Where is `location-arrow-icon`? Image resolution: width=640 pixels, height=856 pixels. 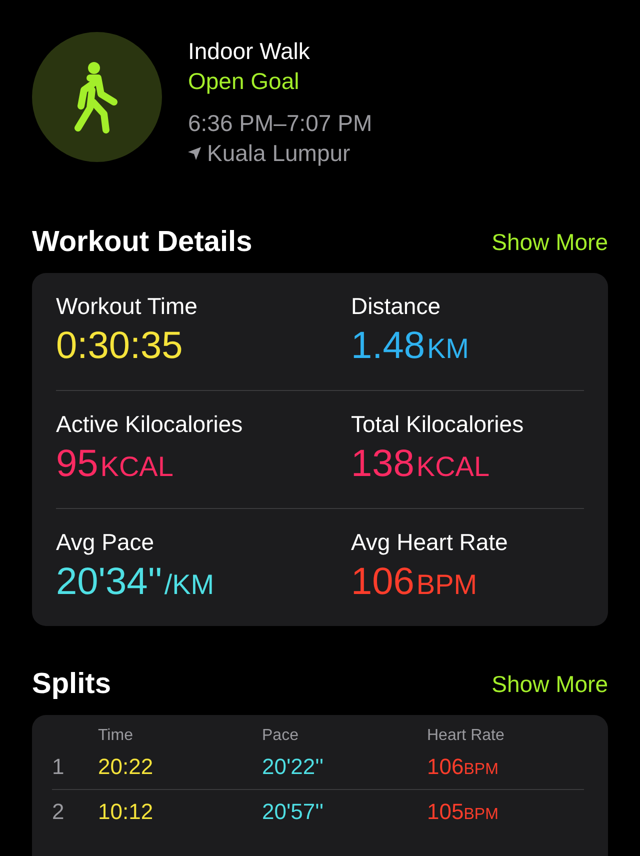 location-arrow-icon is located at coordinates (194, 153).